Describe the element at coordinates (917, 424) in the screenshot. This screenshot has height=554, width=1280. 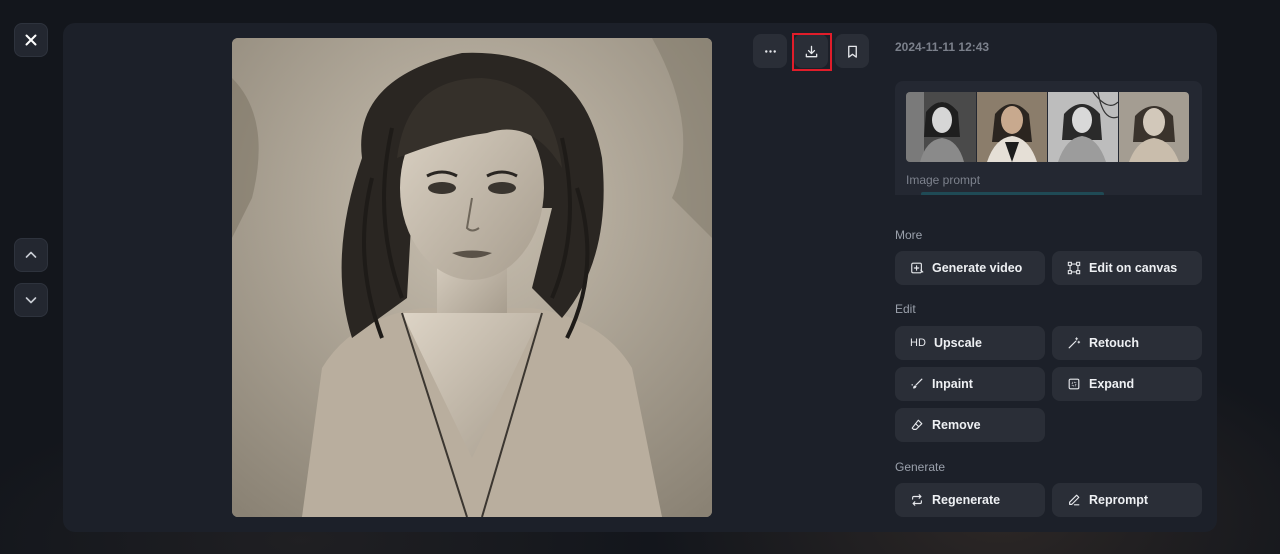
I see `eraser-icon` at that location.